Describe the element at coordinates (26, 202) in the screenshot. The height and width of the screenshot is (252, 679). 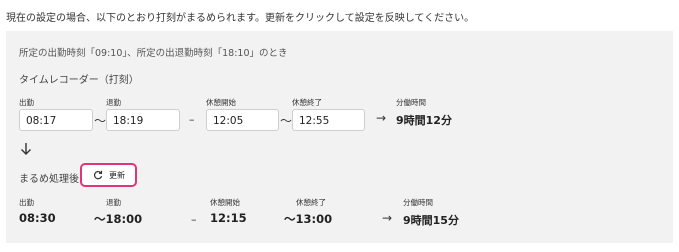
I see `rounded-label-in: 出勤` at that location.